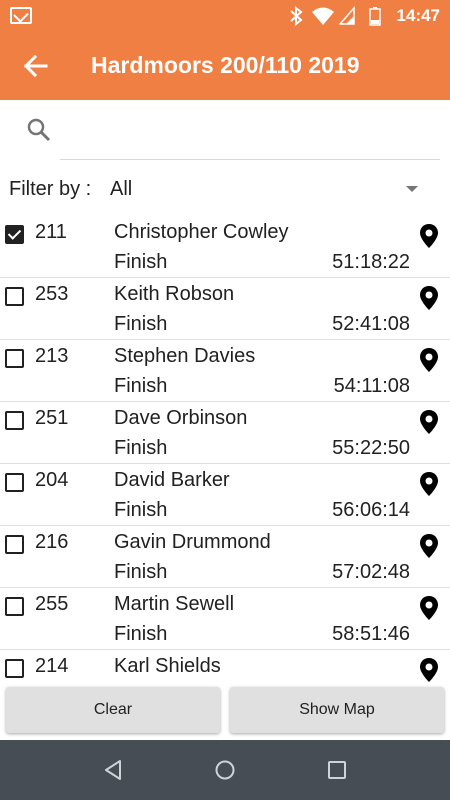  What do you see at coordinates (337, 710) in the screenshot?
I see `show-map-button: Show Map` at bounding box center [337, 710].